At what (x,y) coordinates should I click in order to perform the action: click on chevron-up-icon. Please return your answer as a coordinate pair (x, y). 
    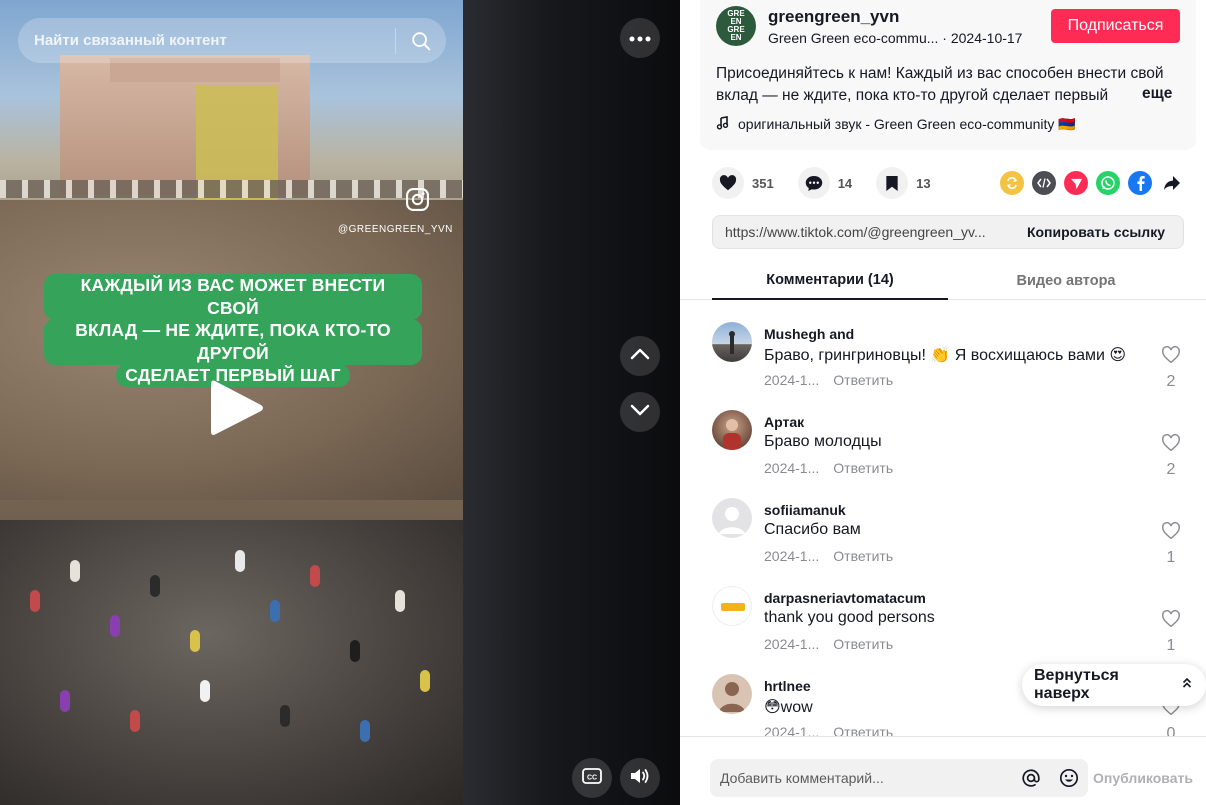
    Looking at the image, I should click on (640, 356).